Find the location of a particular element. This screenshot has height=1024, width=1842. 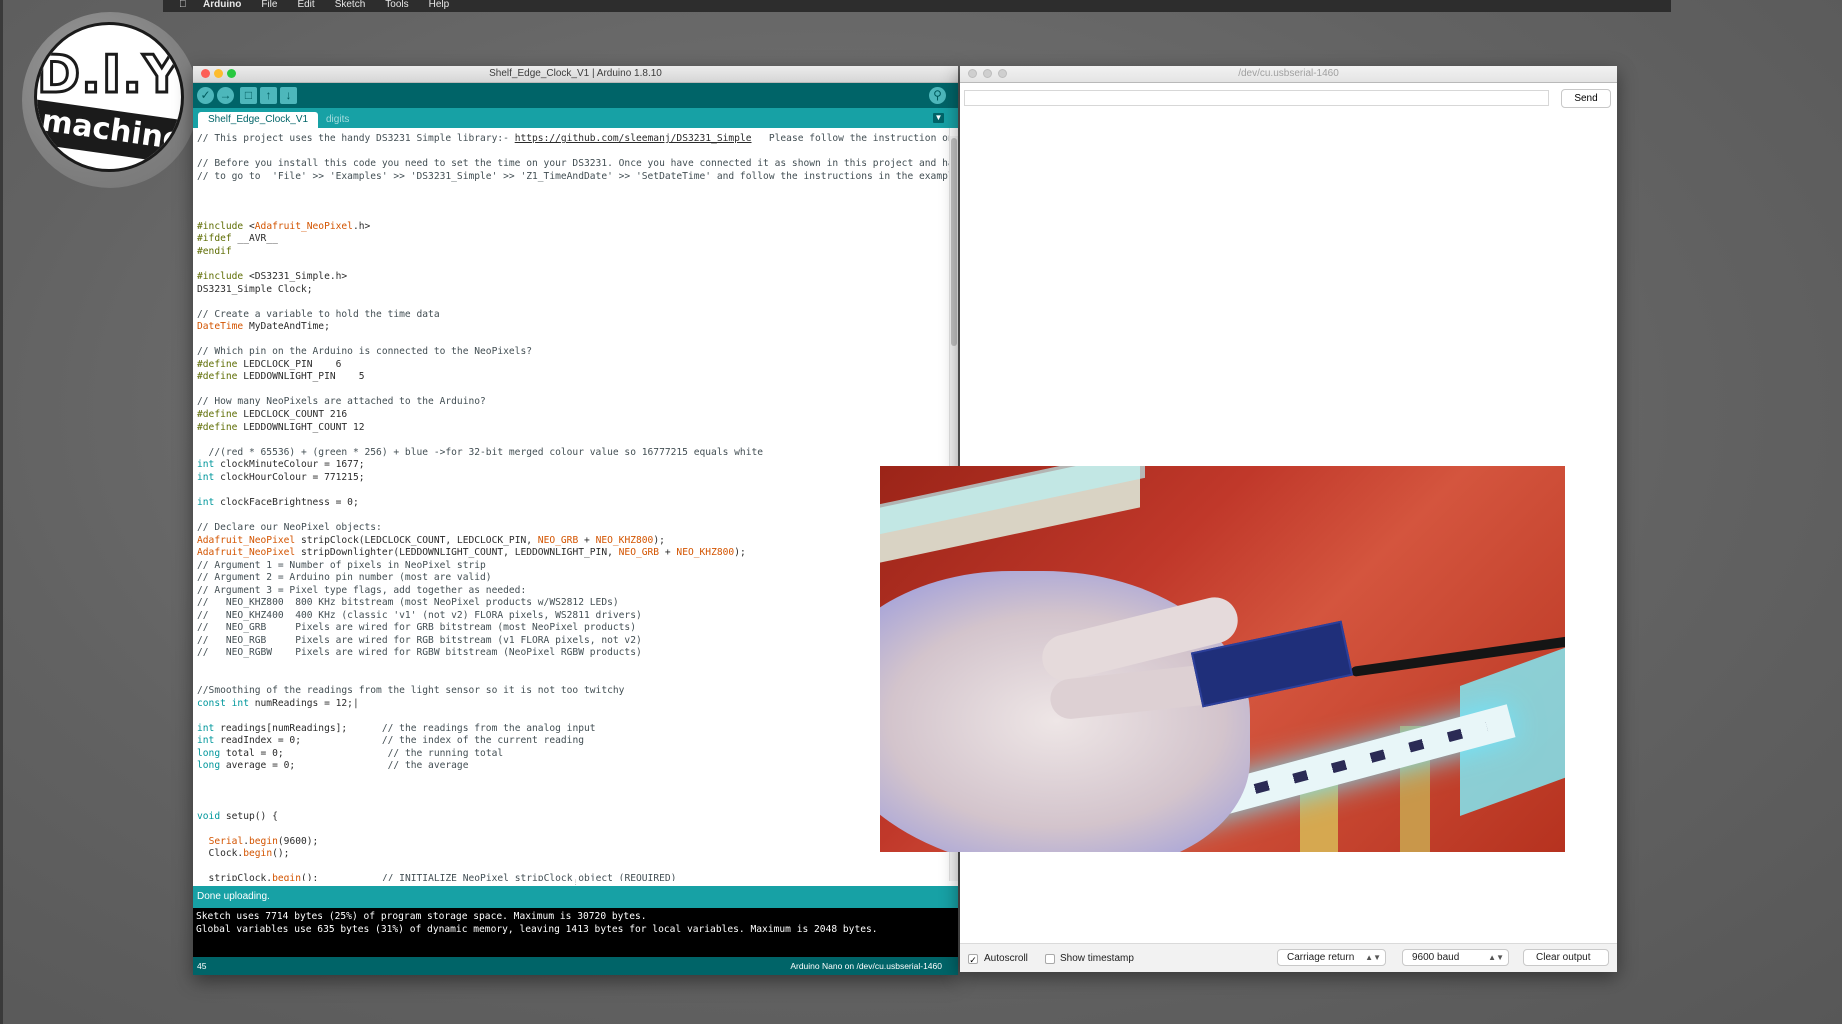

code-token: ); is located at coordinates (740, 553).